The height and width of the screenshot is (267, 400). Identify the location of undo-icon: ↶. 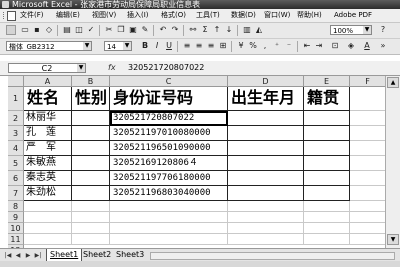
(163, 30).